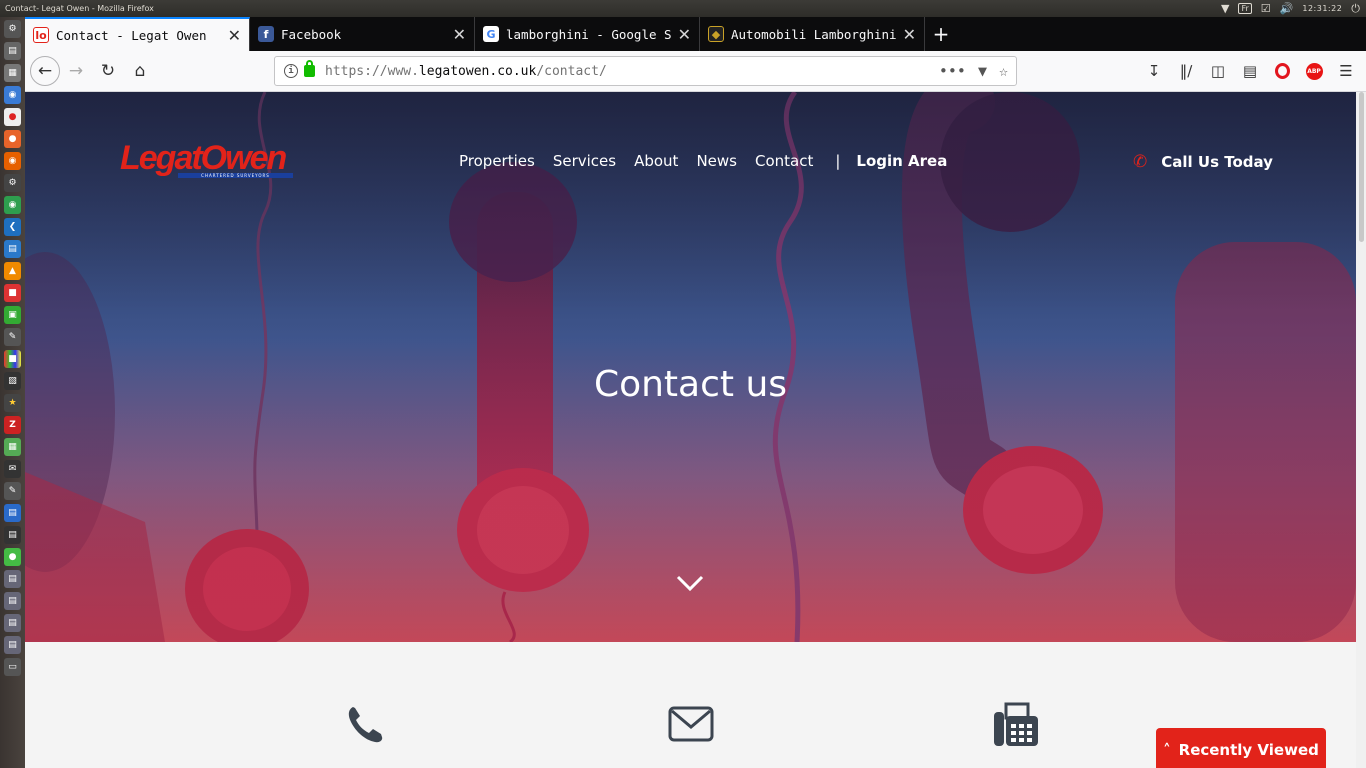 This screenshot has width=1366, height=768. I want to click on tab-title: lamborghini - Google Sea, so click(589, 34).